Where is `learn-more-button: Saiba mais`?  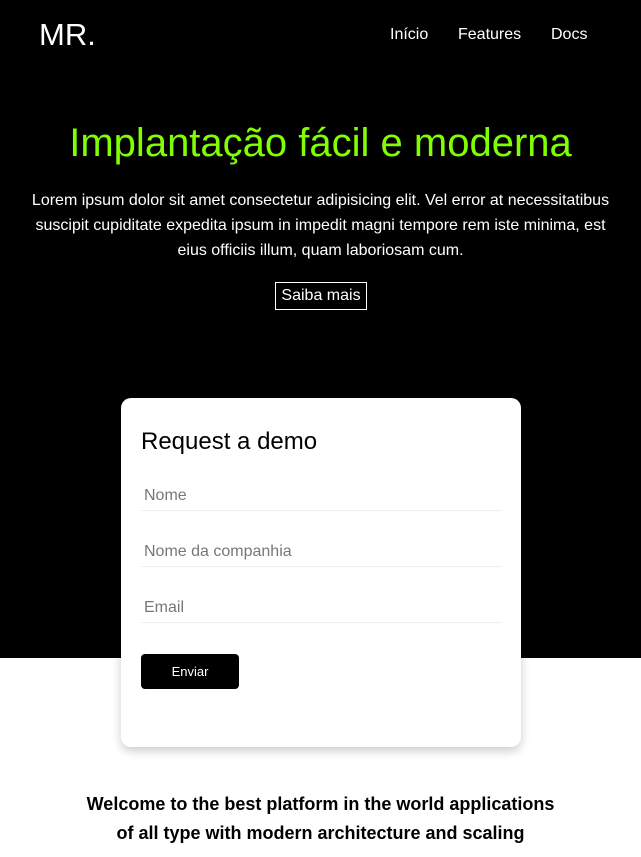
learn-more-button: Saiba mais is located at coordinates (321, 296).